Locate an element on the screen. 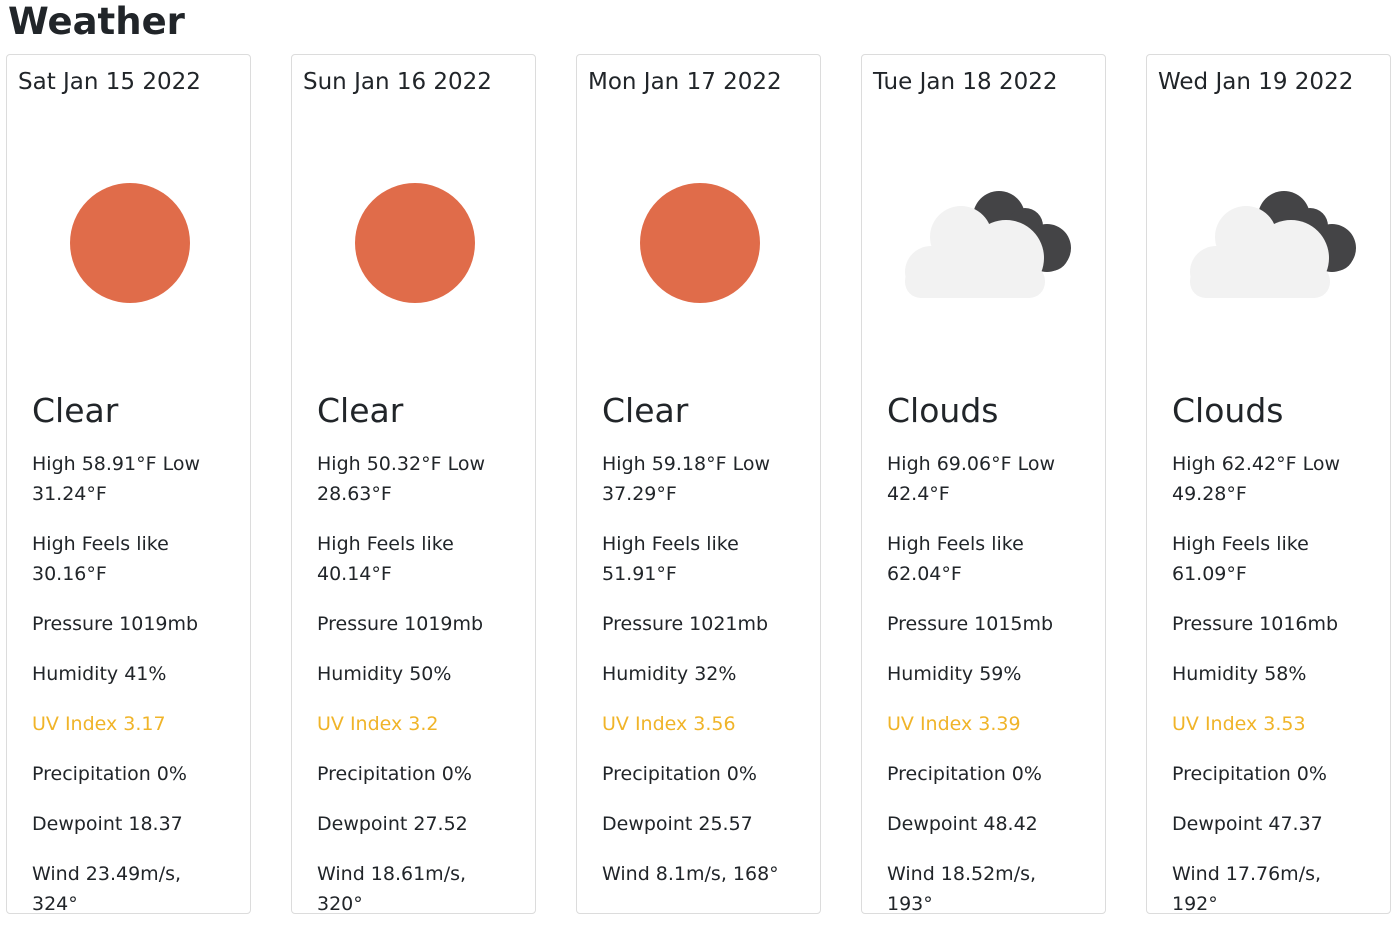 This screenshot has width=1400, height=939. pressure: Pressure 1015mb is located at coordinates (970, 624).